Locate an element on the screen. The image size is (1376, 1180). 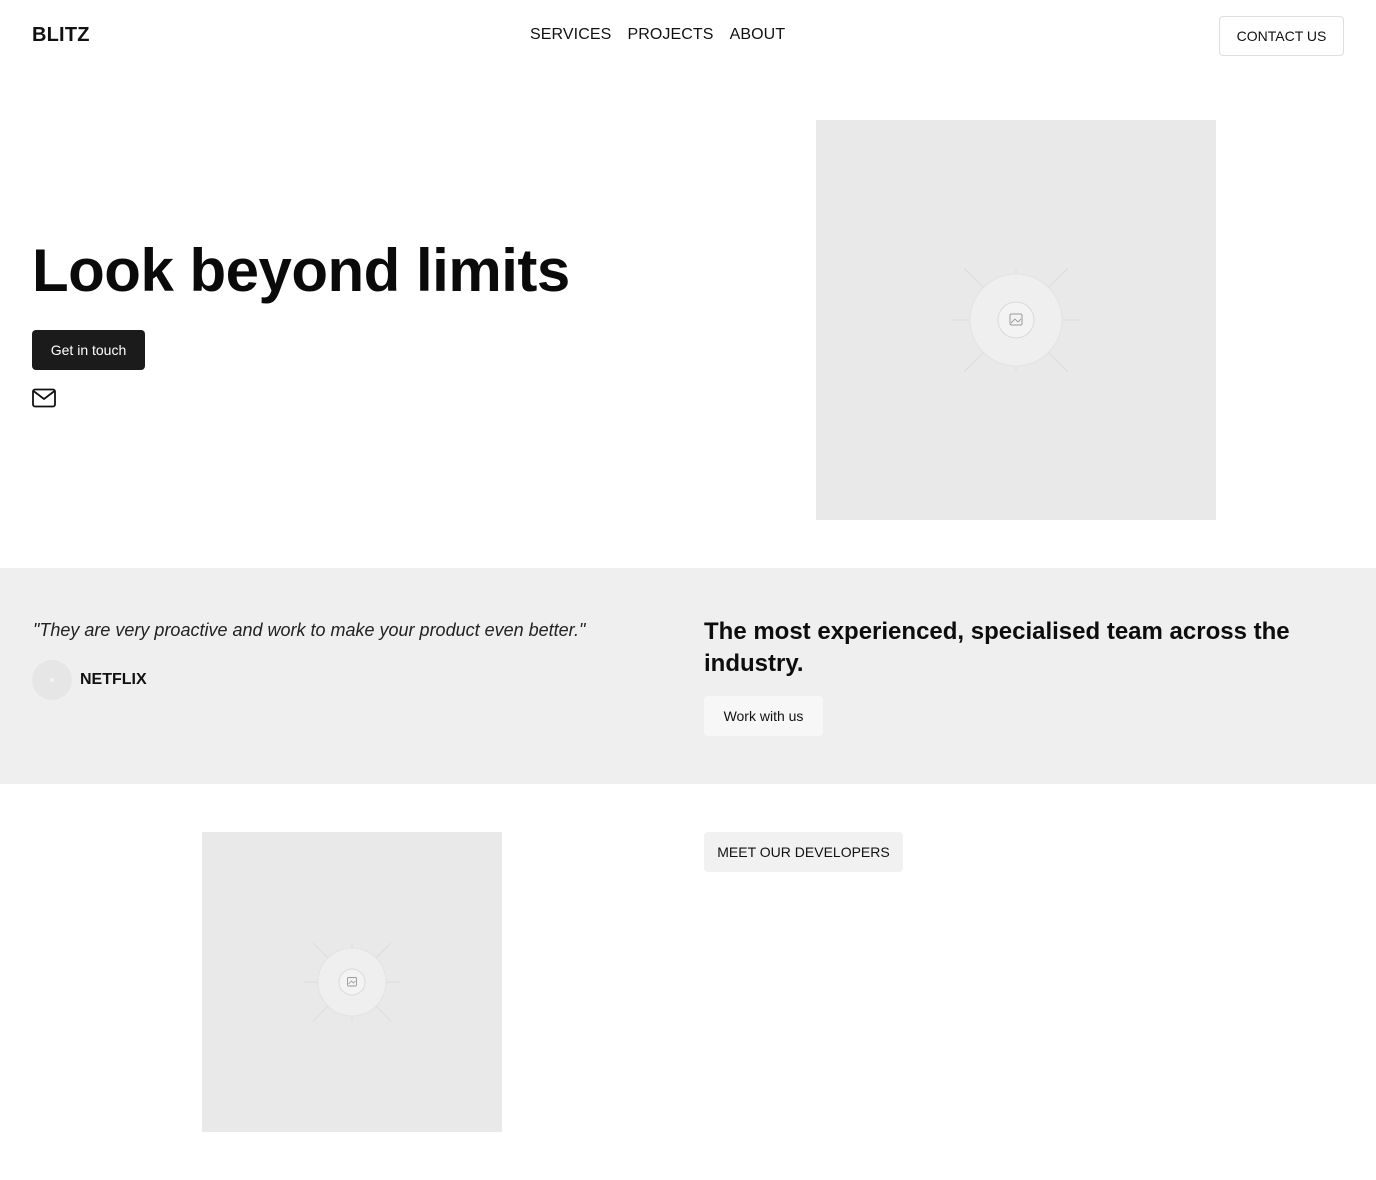
hero-title: Look beyond limits is located at coordinates (301, 270).